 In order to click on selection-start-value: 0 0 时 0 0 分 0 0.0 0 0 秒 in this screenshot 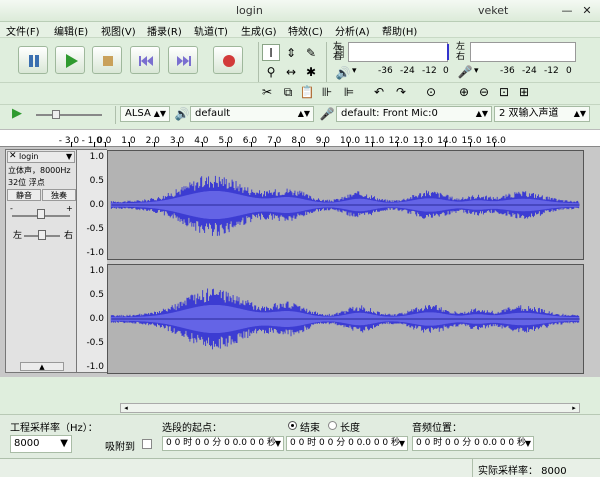, I will do `click(221, 443)`.